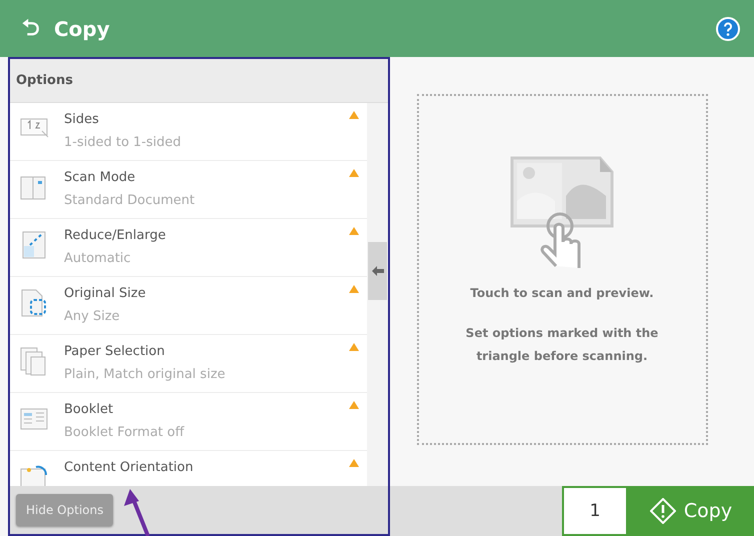  Describe the element at coordinates (562, 345) in the screenshot. I see `preview-note: Set options marked with the triangle before scanning.` at that location.